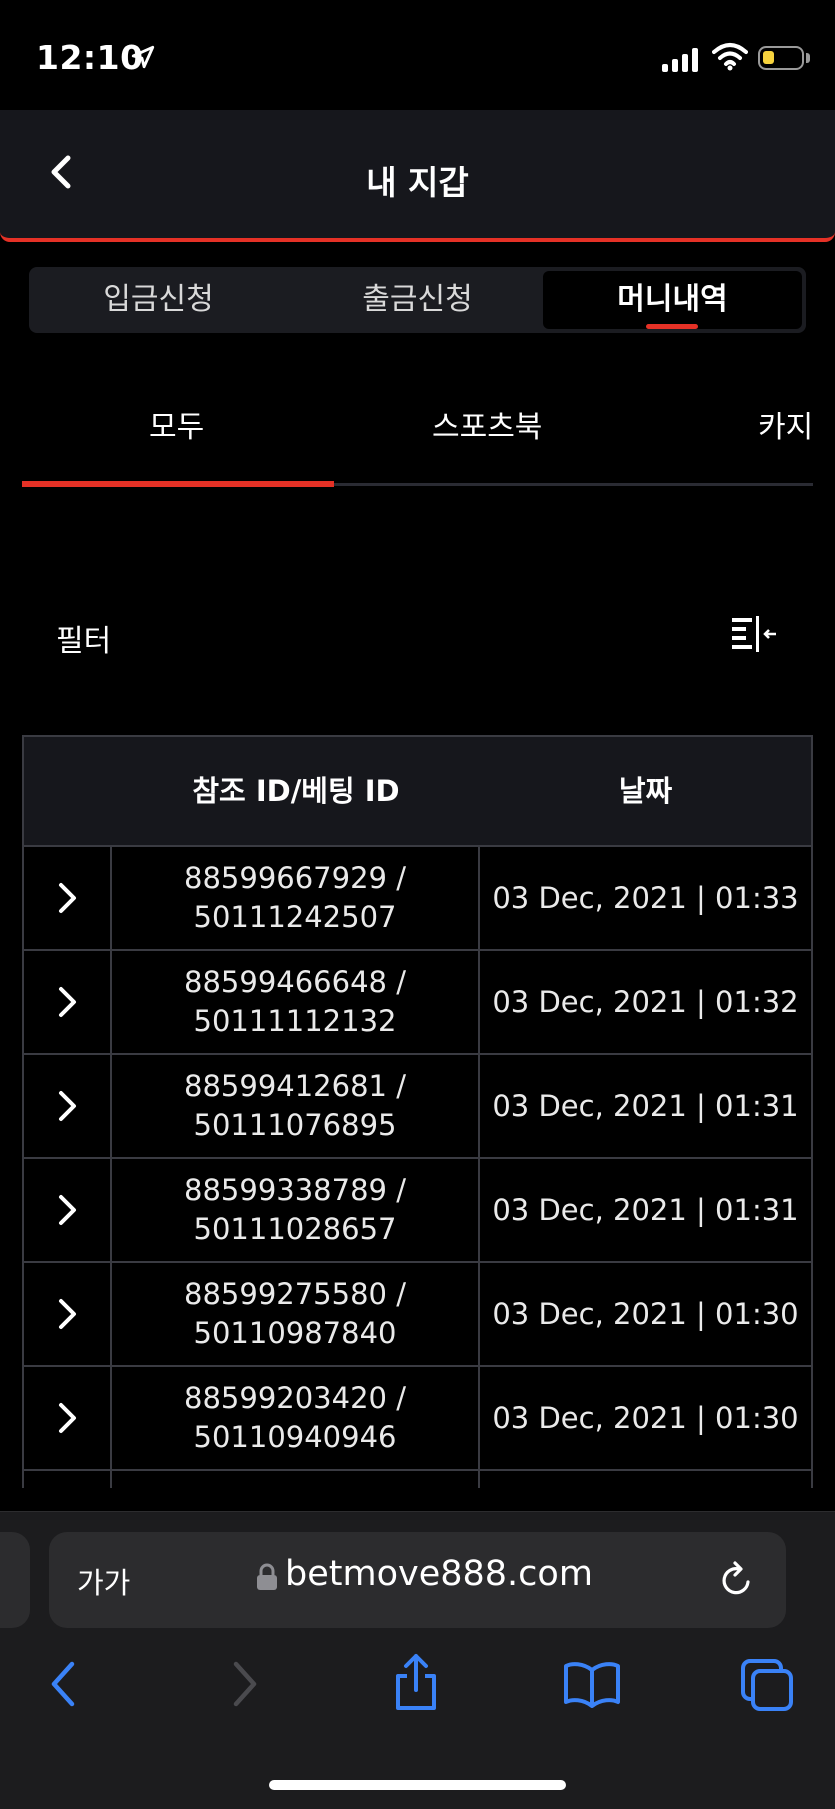 This screenshot has width=835, height=1809. What do you see at coordinates (295, 1125) in the screenshot?
I see `bet-id: 50111076895` at bounding box center [295, 1125].